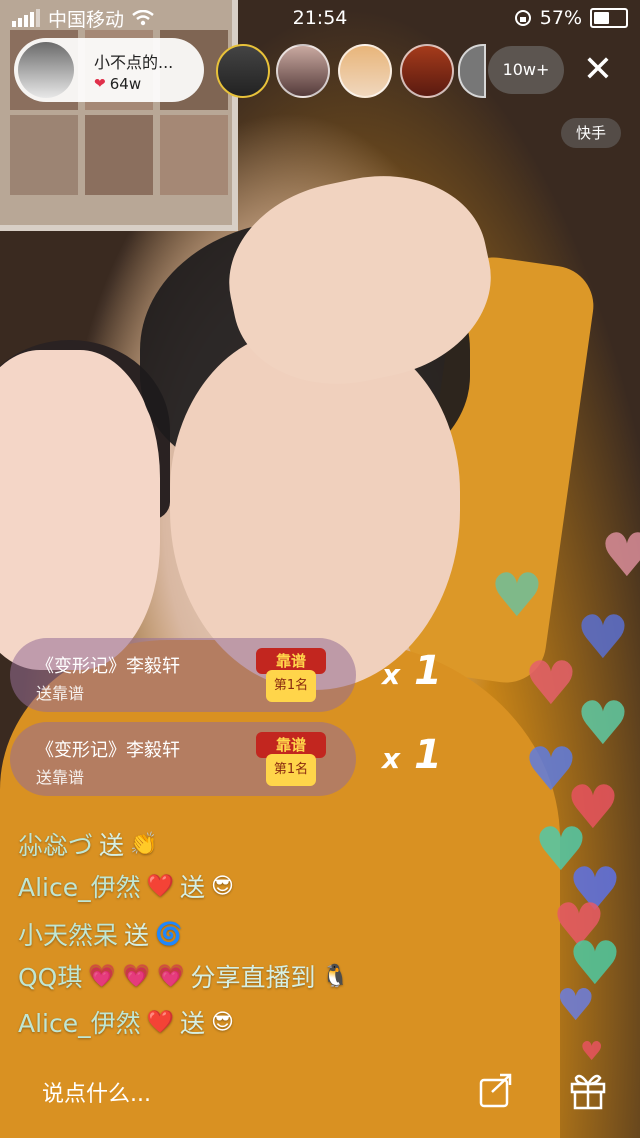 This screenshot has width=640, height=1138. Describe the element at coordinates (588, 1090) in the screenshot. I see `gift-icon` at that location.